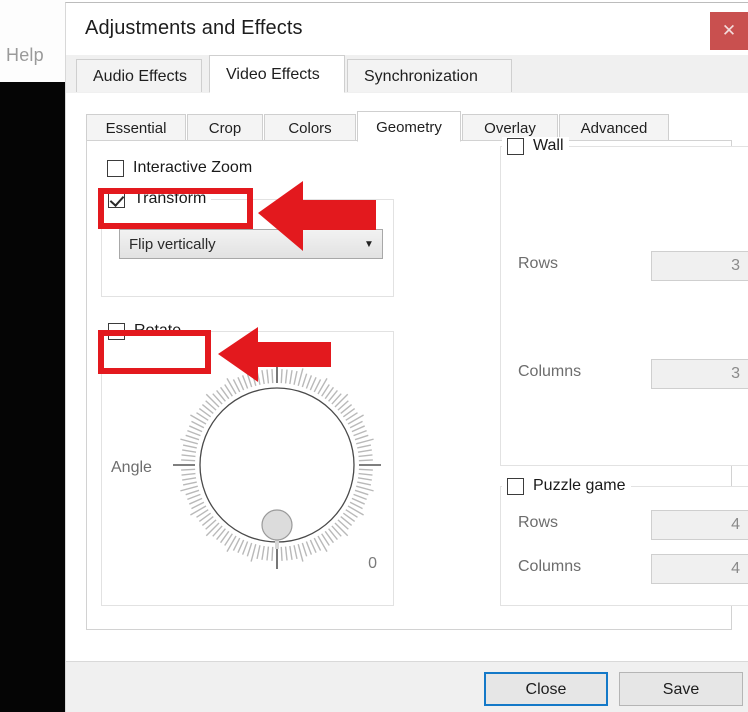 The width and height of the screenshot is (748, 712). What do you see at coordinates (624, 374) in the screenshot?
I see `wall-columns-row: Columns 3 ▲ ▼` at bounding box center [624, 374].